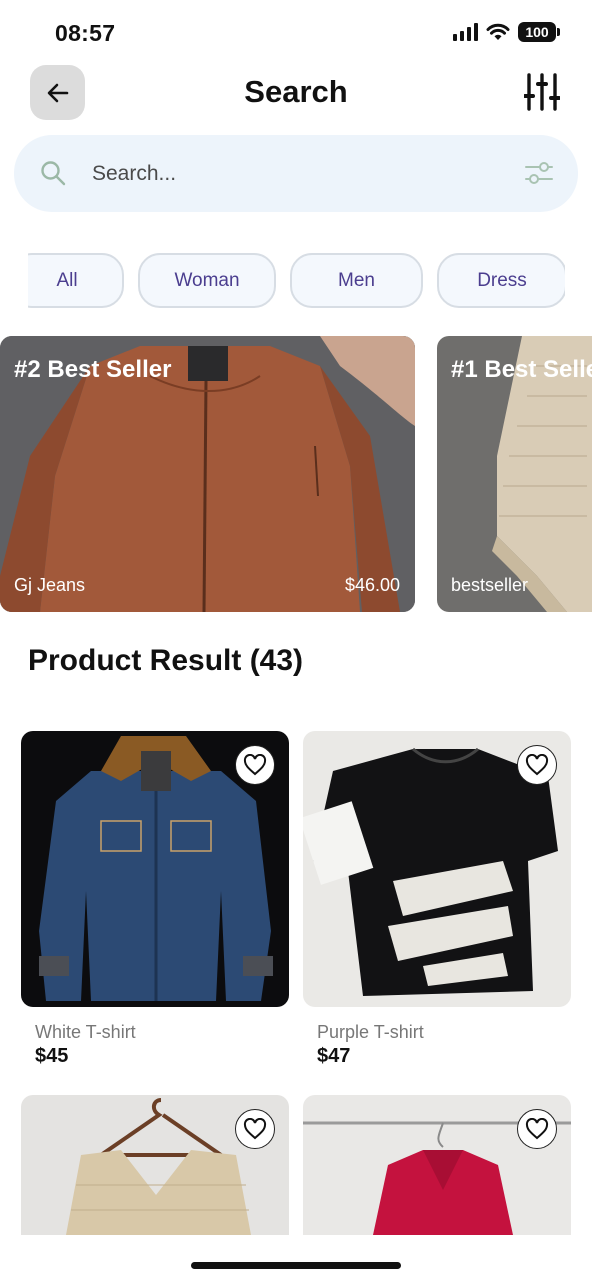 Image resolution: width=592 pixels, height=1280 pixels. I want to click on best-seller-rank: #1 Best Seller, so click(521, 369).